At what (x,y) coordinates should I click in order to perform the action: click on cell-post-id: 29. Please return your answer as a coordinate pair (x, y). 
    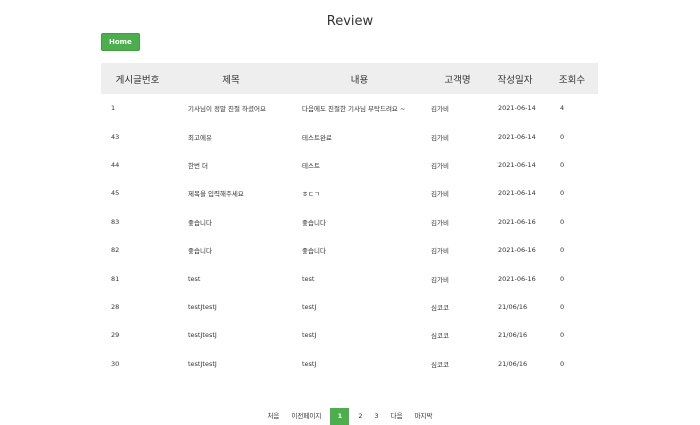
    Looking at the image, I should click on (115, 335).